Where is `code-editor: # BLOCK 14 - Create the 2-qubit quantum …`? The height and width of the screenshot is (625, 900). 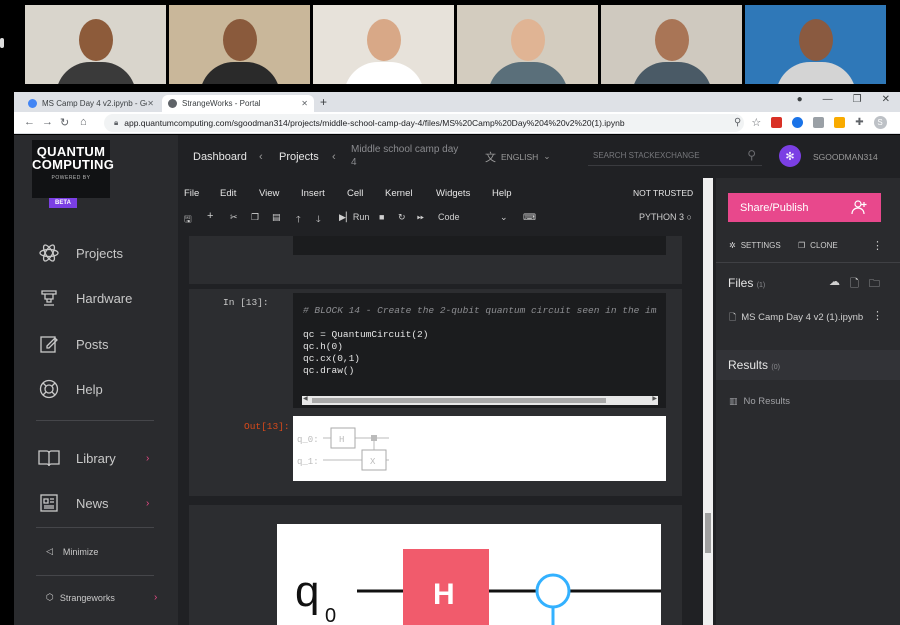
code-editor: # BLOCK 14 - Create the 2-qubit quantum … is located at coordinates (479, 350).